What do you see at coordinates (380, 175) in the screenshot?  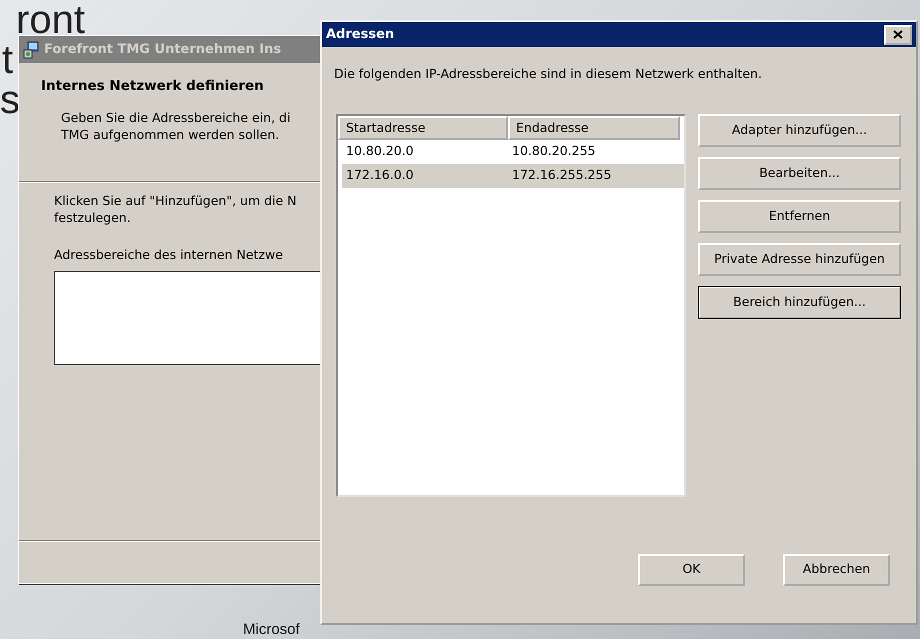 I see `table-cell-text: 172.16.0.0` at bounding box center [380, 175].